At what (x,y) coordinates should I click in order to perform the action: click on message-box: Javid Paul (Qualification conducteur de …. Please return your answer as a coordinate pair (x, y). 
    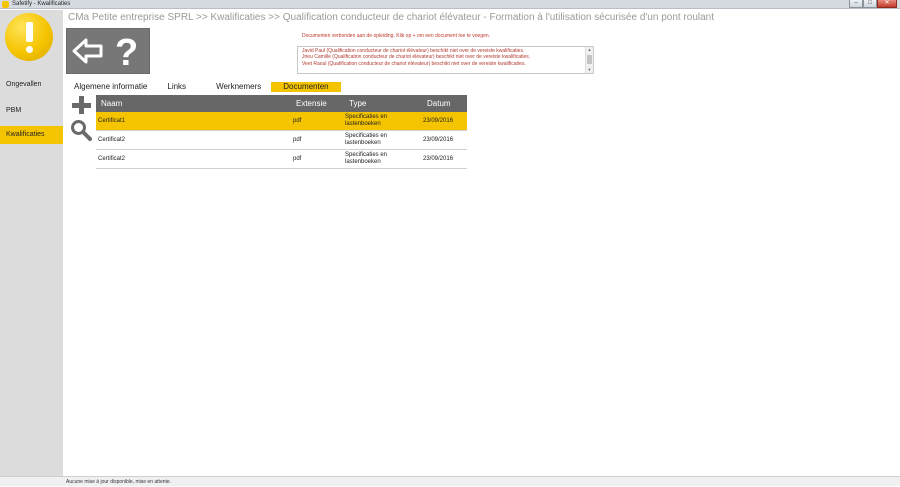
    Looking at the image, I should click on (445, 60).